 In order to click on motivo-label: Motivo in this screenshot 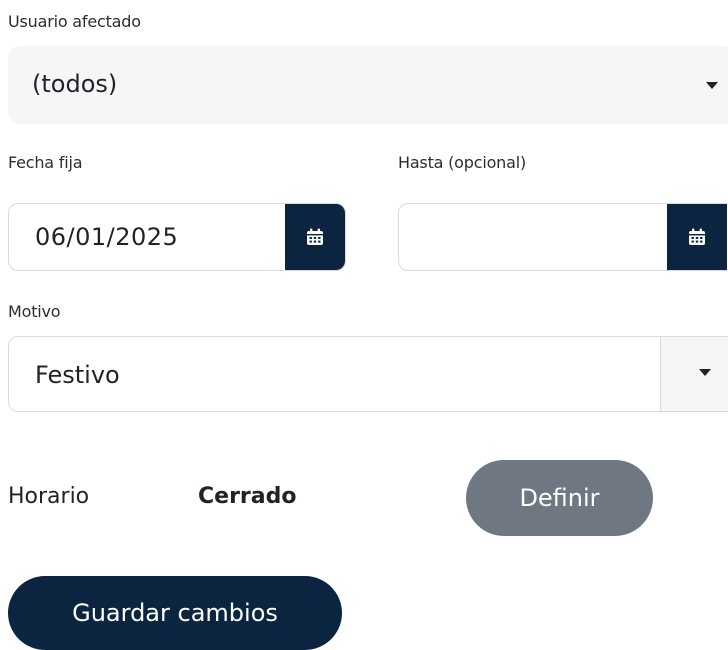, I will do `click(34, 311)`.